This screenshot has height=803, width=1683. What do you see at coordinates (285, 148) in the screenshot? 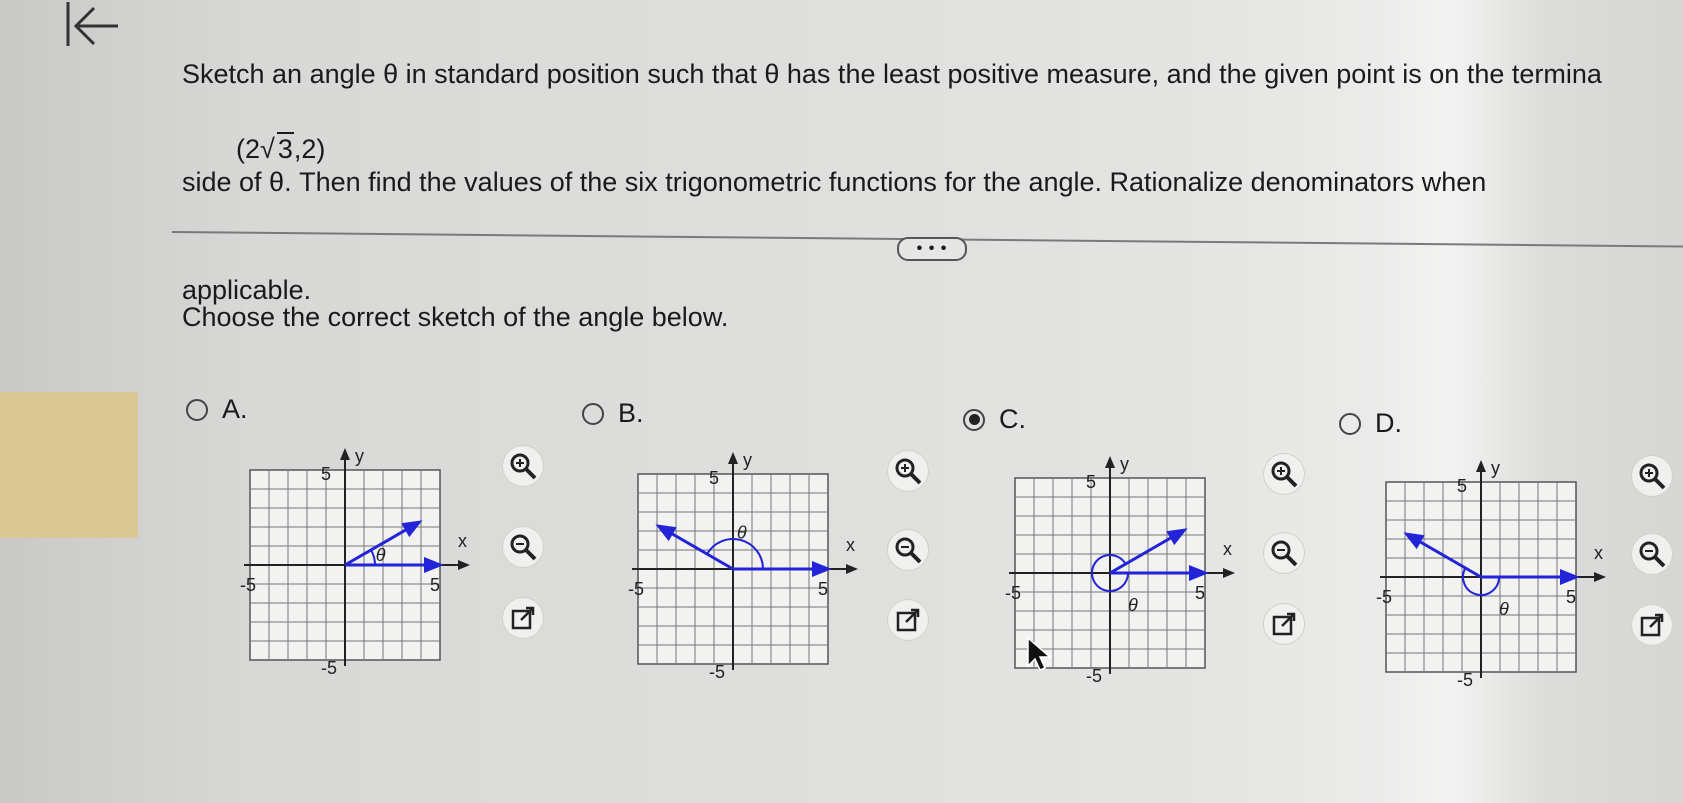
I see `point-root: 3` at bounding box center [285, 148].